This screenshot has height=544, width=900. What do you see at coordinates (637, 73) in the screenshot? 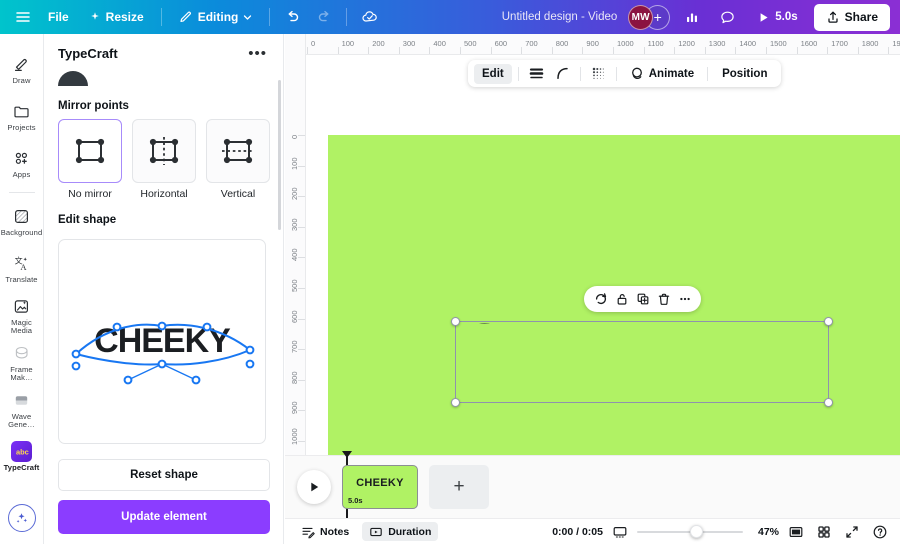
I see `animate-ring-icon` at bounding box center [637, 73].